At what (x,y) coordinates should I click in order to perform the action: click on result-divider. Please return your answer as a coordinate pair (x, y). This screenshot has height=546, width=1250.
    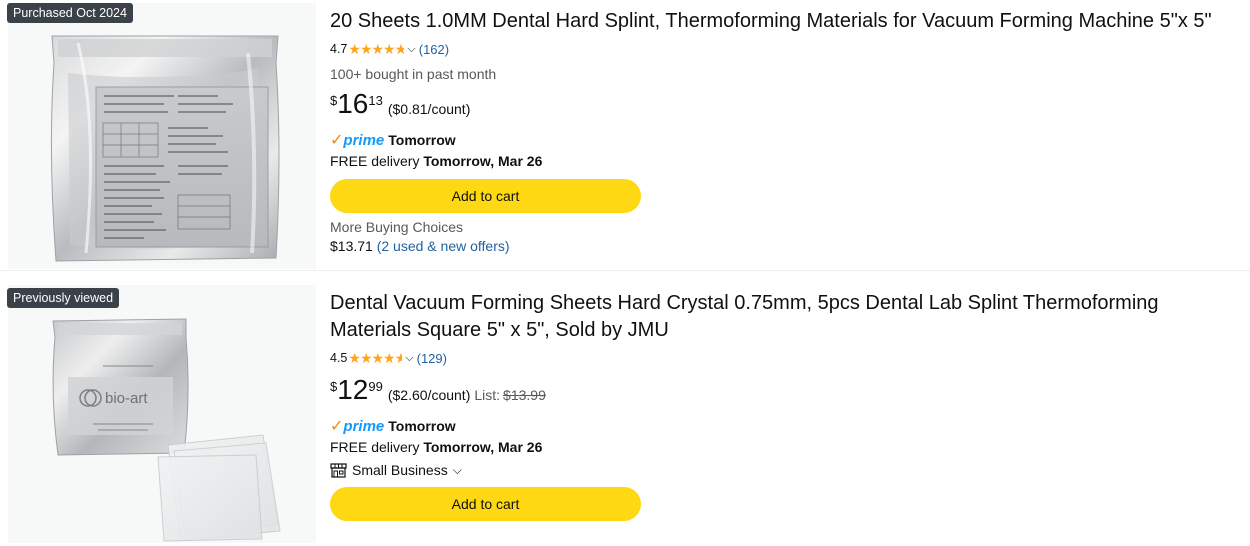
    Looking at the image, I should click on (625, 276).